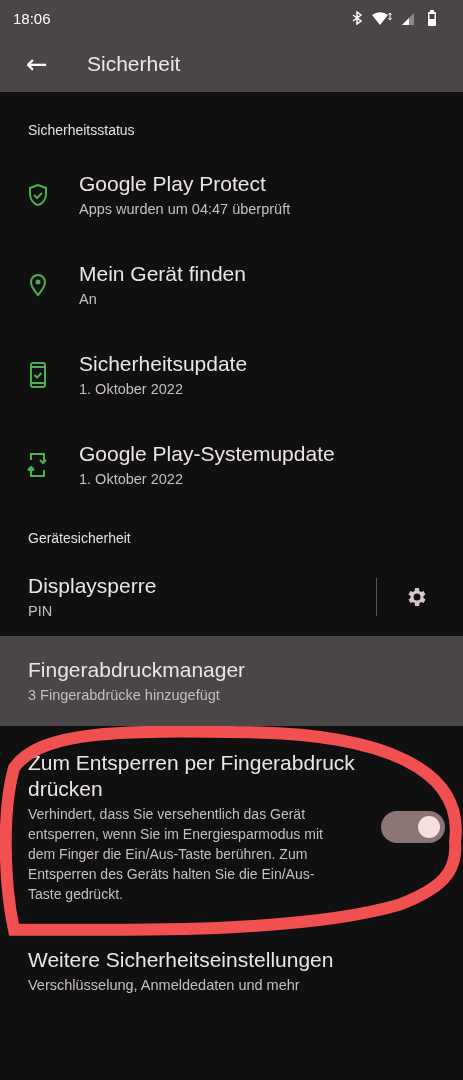  Describe the element at coordinates (164, 364) in the screenshot. I see `item-title: Sicherheitsupdate` at that location.